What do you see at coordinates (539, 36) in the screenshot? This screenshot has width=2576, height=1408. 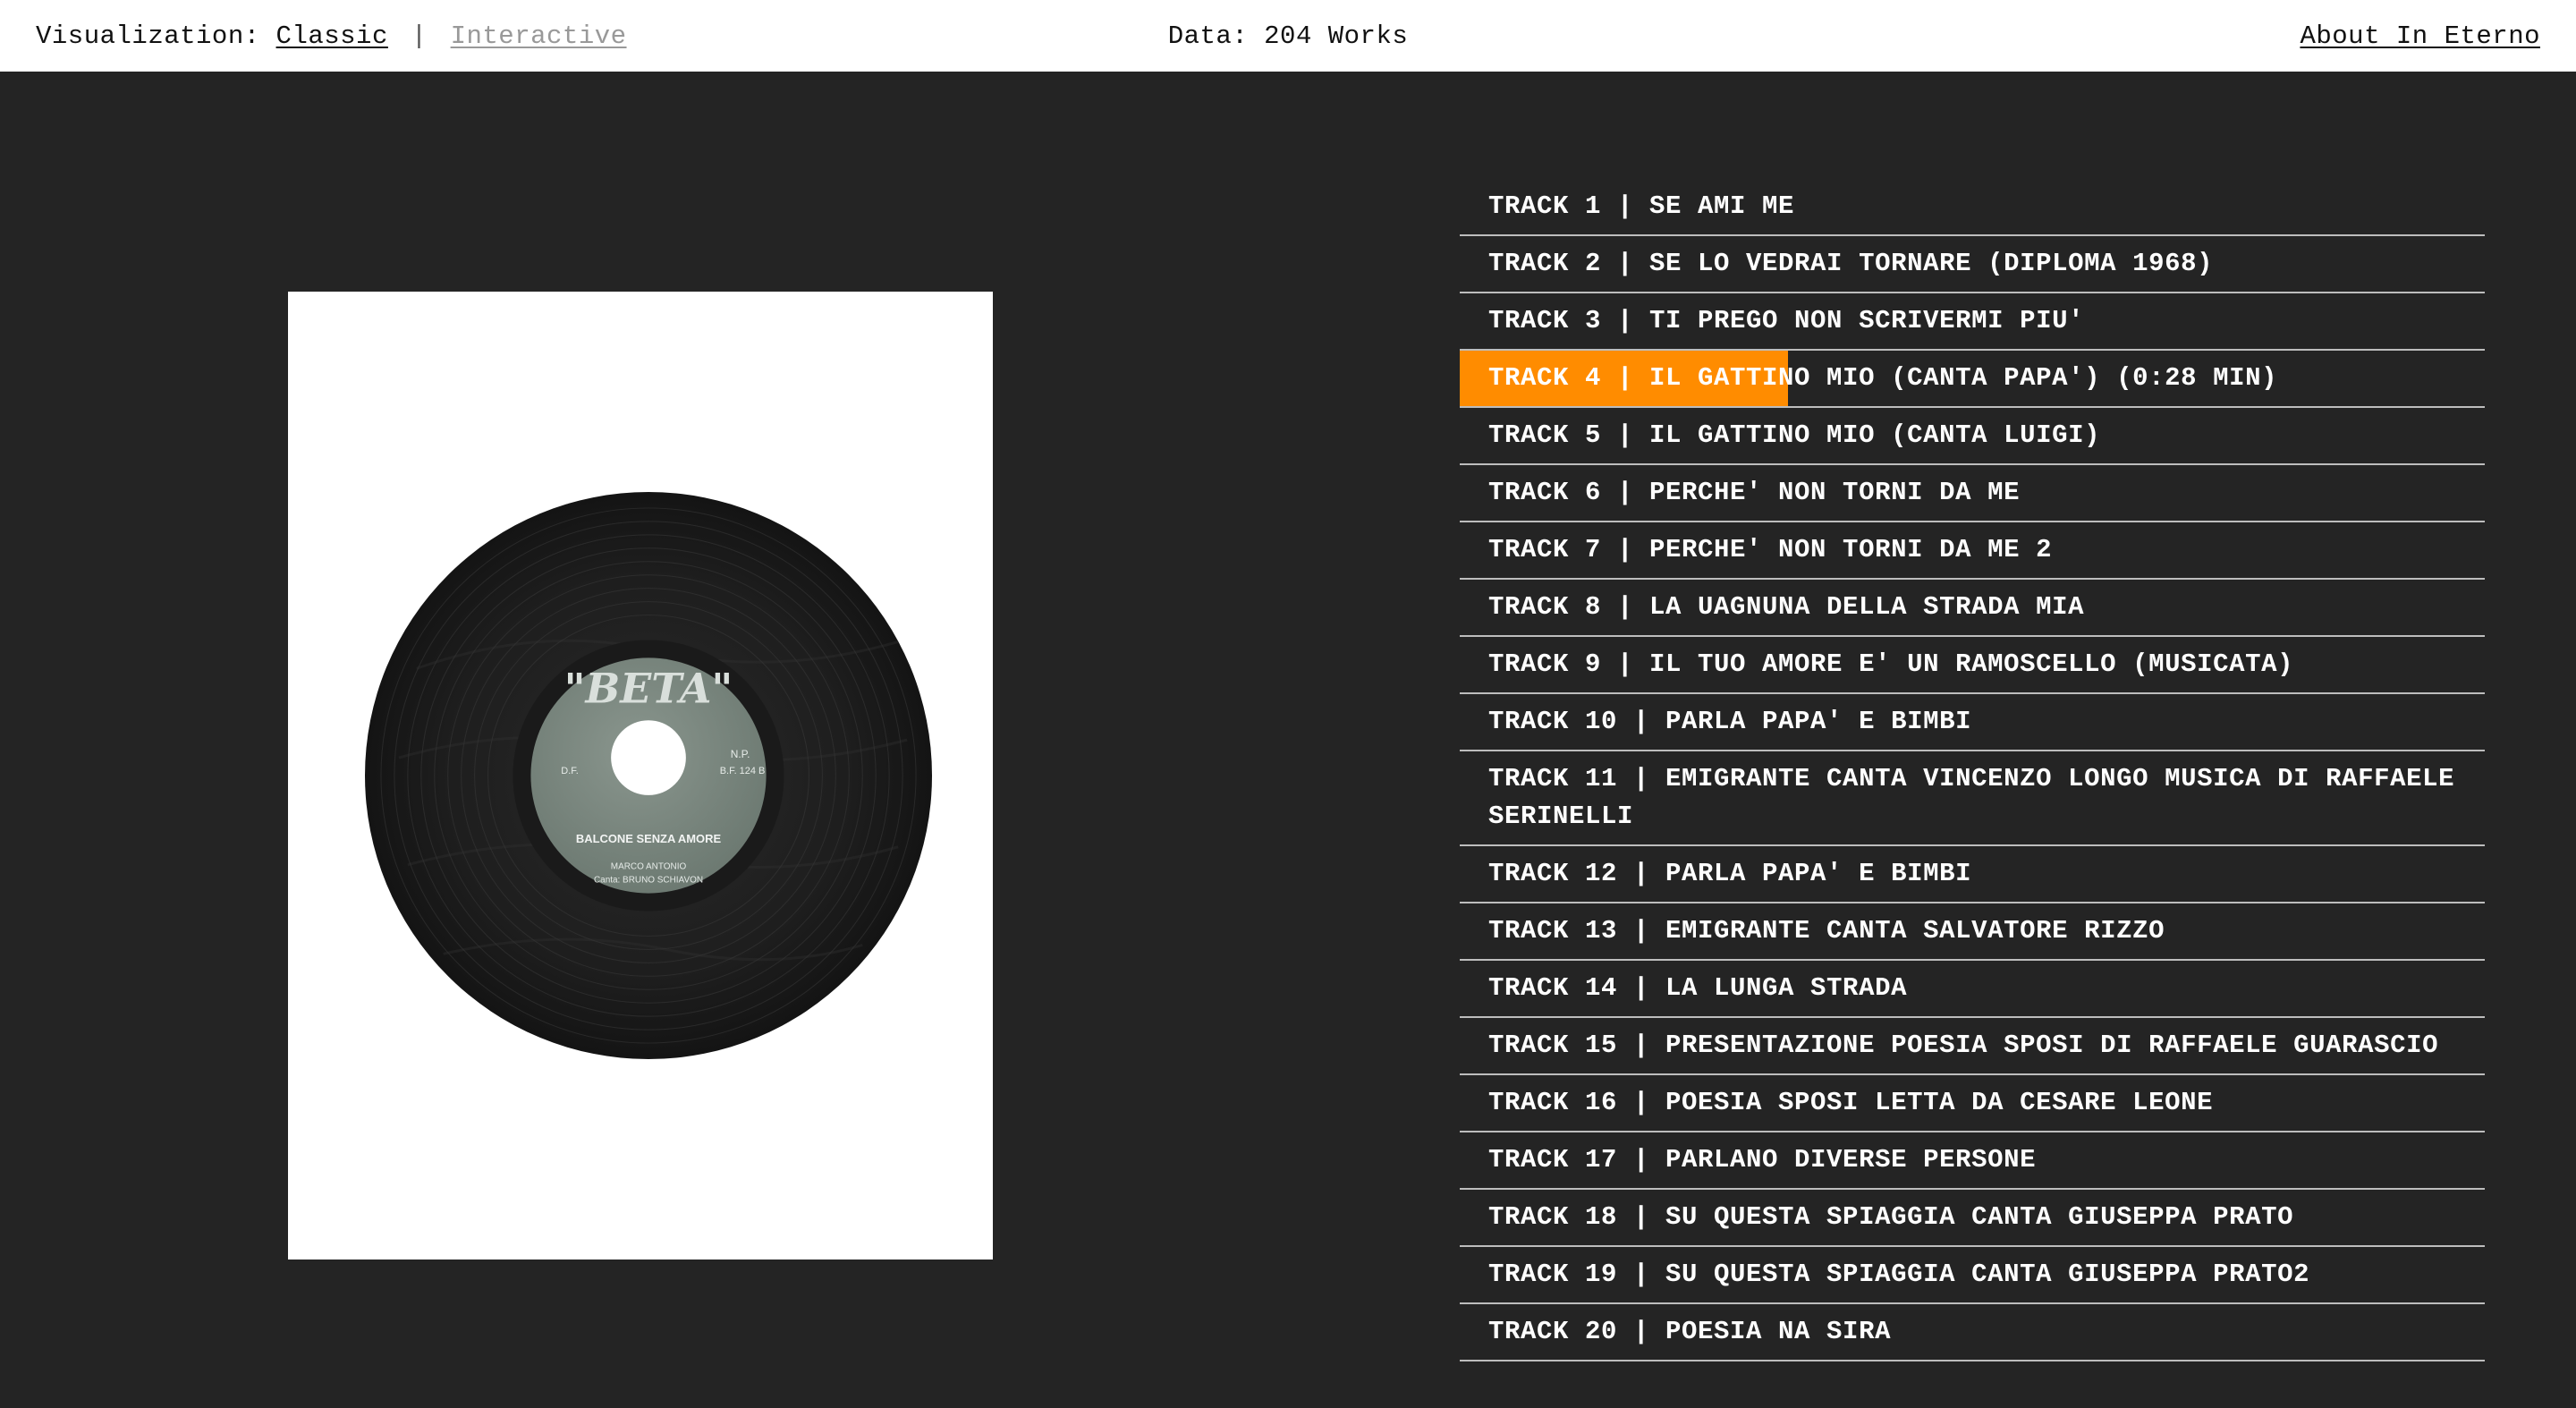 I see `interactive-view-link: Interactive` at bounding box center [539, 36].